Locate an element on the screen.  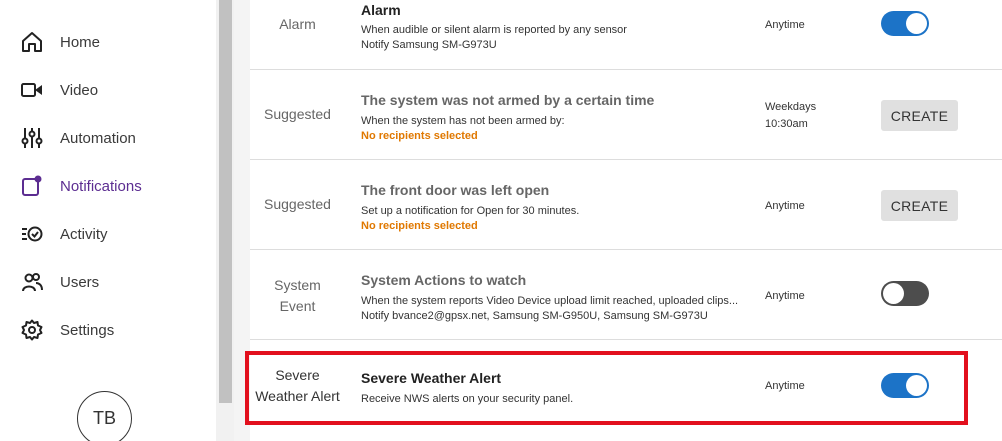
notification-recipients: Notify Samsung SM-G973U is located at coordinates (429, 45).